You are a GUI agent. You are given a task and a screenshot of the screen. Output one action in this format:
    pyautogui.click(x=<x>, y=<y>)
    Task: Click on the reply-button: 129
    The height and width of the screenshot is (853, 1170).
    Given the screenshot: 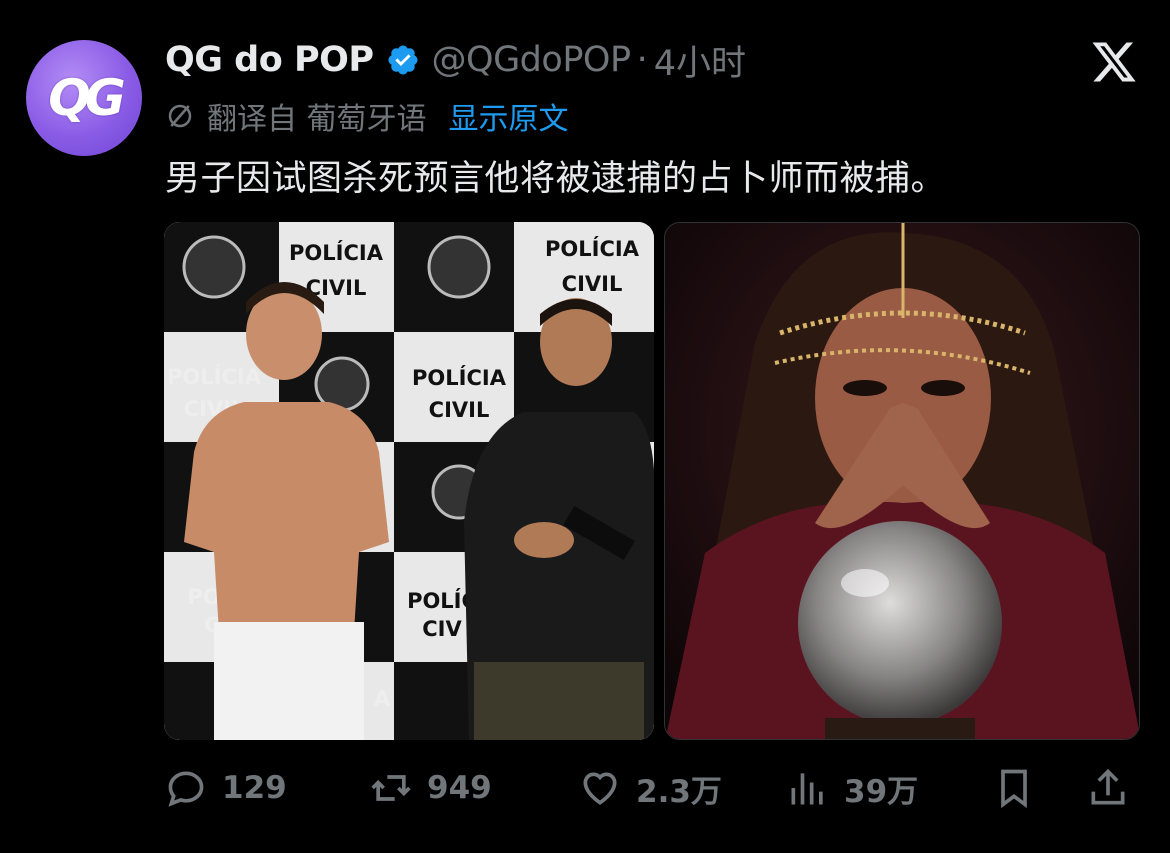 What is the action you would take?
    pyautogui.click(x=225, y=788)
    